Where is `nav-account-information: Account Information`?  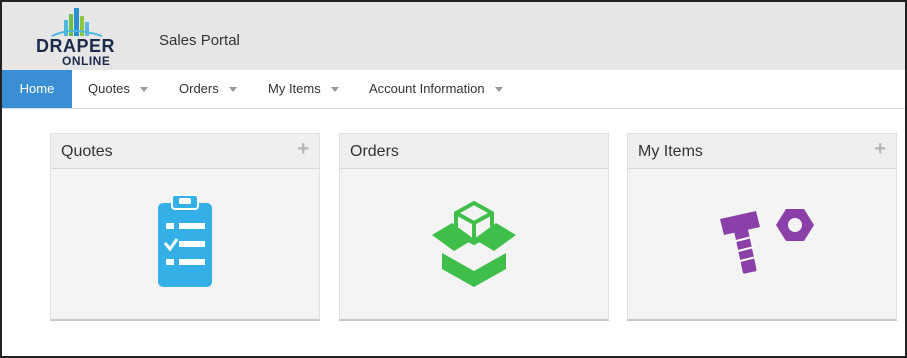 nav-account-information: Account Information is located at coordinates (436, 89).